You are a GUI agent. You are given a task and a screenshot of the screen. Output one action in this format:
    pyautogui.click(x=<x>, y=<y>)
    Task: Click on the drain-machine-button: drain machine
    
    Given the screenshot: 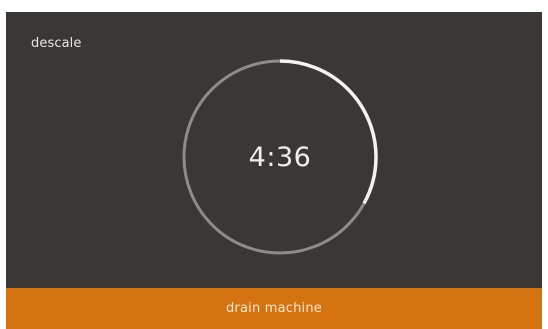 What is the action you would take?
    pyautogui.click(x=274, y=308)
    